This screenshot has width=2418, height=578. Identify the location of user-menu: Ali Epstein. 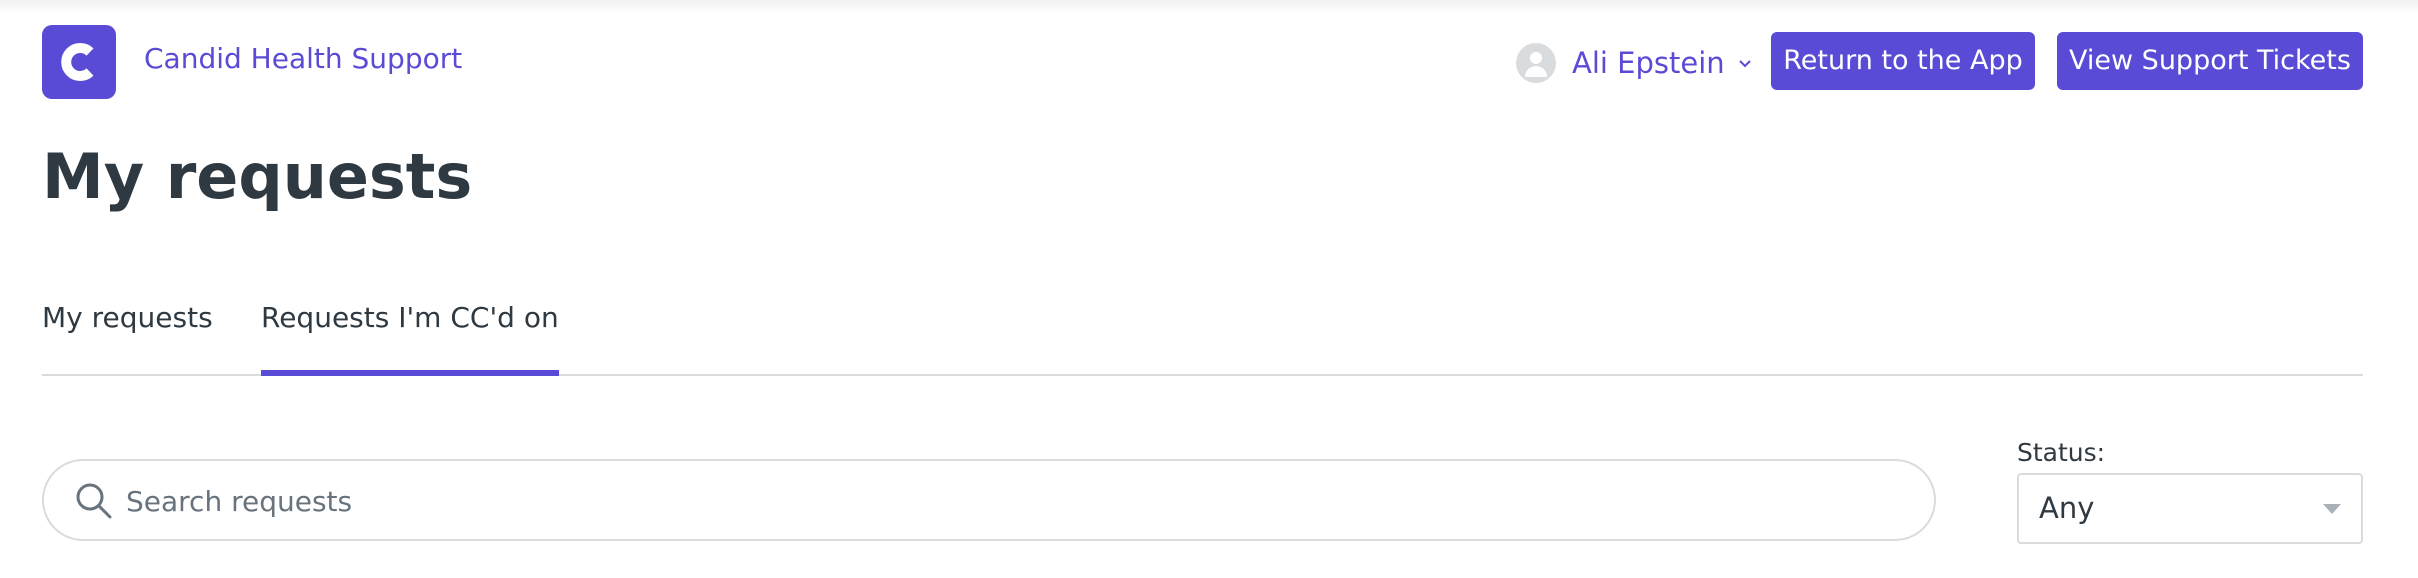
(1634, 63).